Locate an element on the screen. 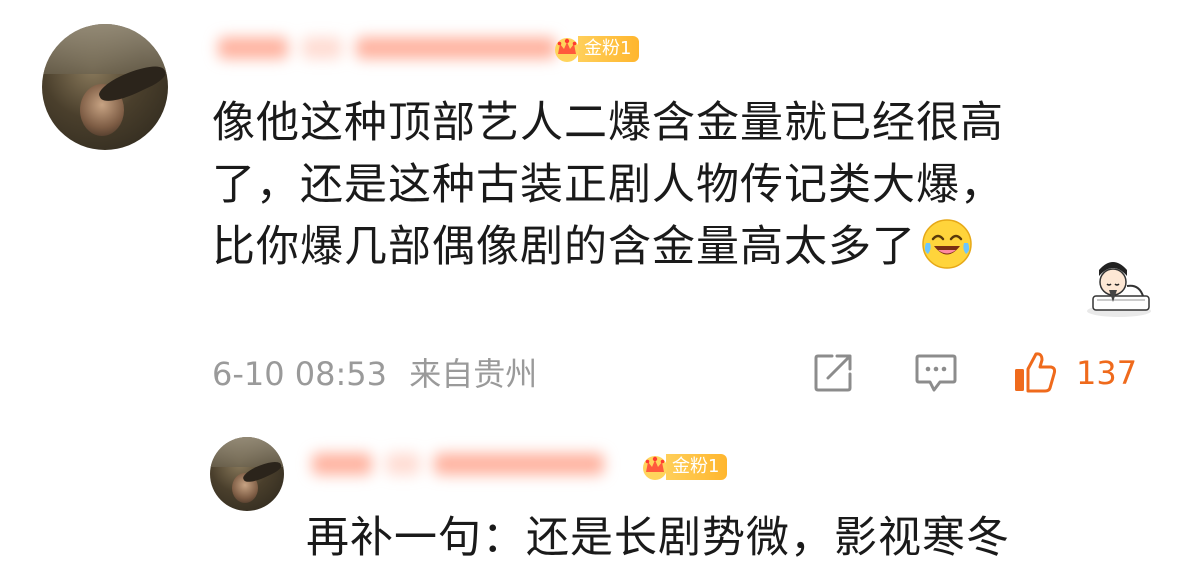 The image size is (1178, 568). comment-location: 来自贵州 is located at coordinates (473, 374).